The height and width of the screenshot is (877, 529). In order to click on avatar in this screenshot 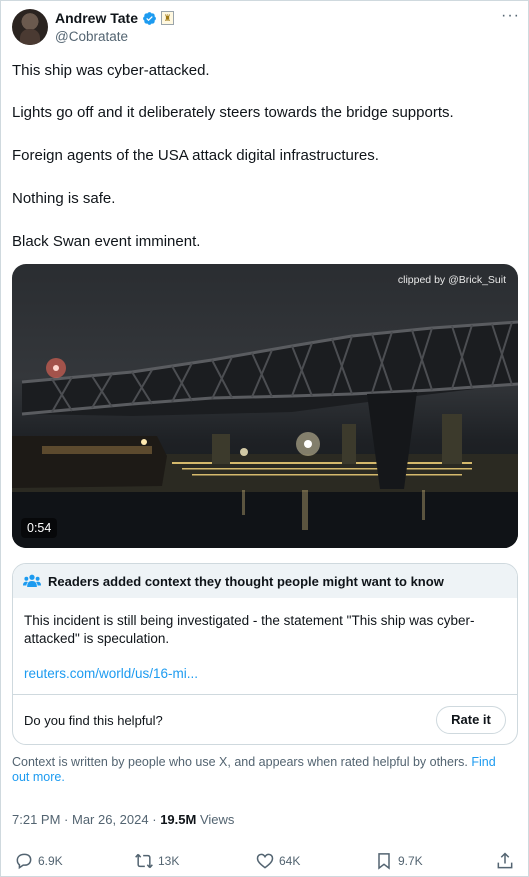, I will do `click(30, 27)`.